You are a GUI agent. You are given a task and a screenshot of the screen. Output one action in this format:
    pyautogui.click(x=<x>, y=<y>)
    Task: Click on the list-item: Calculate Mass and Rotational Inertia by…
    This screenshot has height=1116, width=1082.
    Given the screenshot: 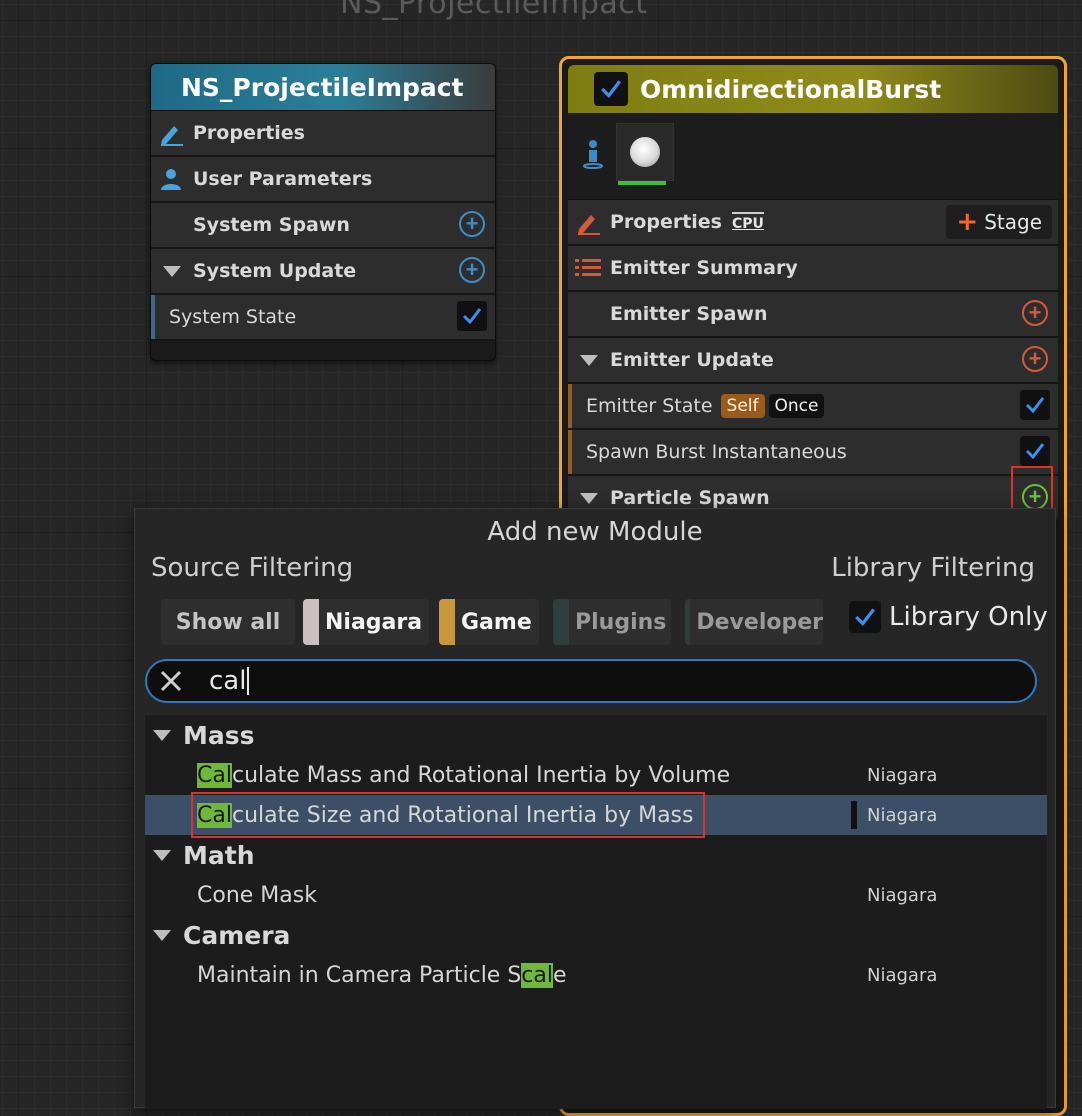 What is the action you would take?
    pyautogui.click(x=596, y=775)
    